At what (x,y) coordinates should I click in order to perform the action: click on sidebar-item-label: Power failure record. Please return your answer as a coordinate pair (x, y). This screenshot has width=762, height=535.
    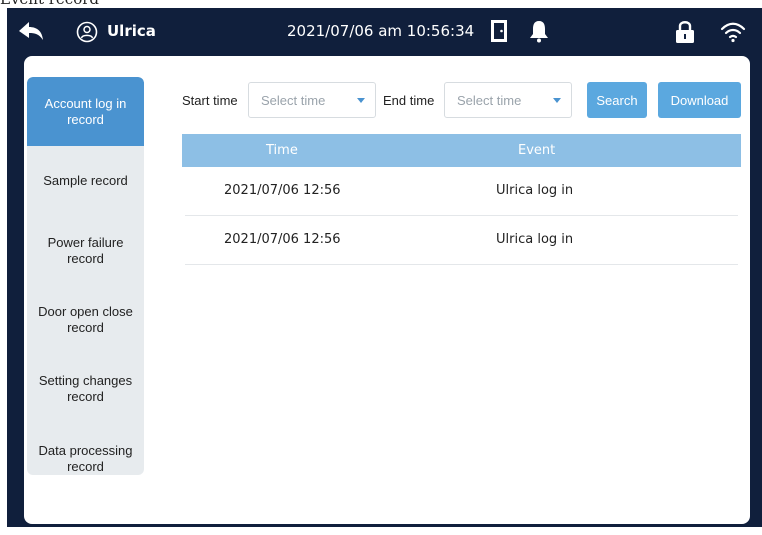
    Looking at the image, I should click on (85, 250).